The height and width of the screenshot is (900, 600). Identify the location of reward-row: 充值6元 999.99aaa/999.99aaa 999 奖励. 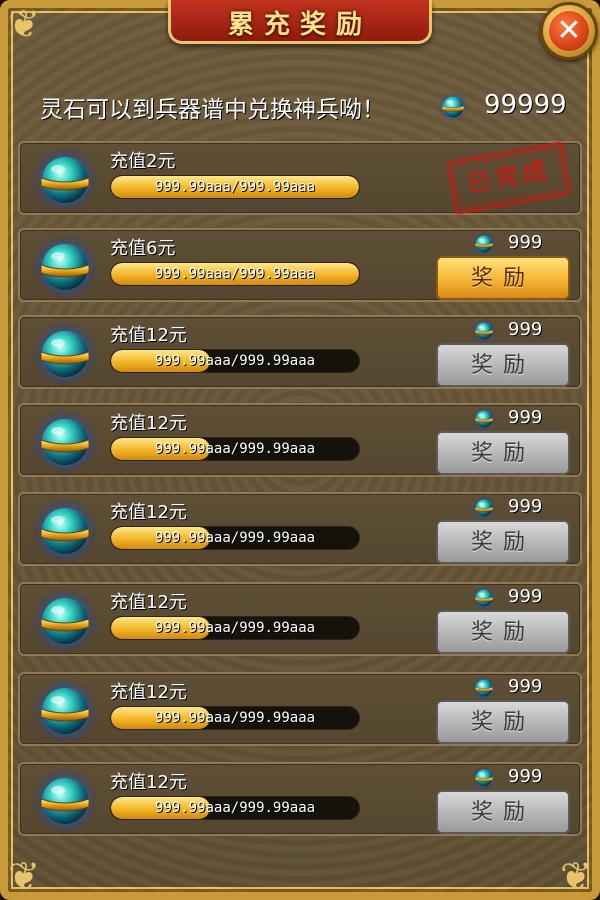
(300, 265).